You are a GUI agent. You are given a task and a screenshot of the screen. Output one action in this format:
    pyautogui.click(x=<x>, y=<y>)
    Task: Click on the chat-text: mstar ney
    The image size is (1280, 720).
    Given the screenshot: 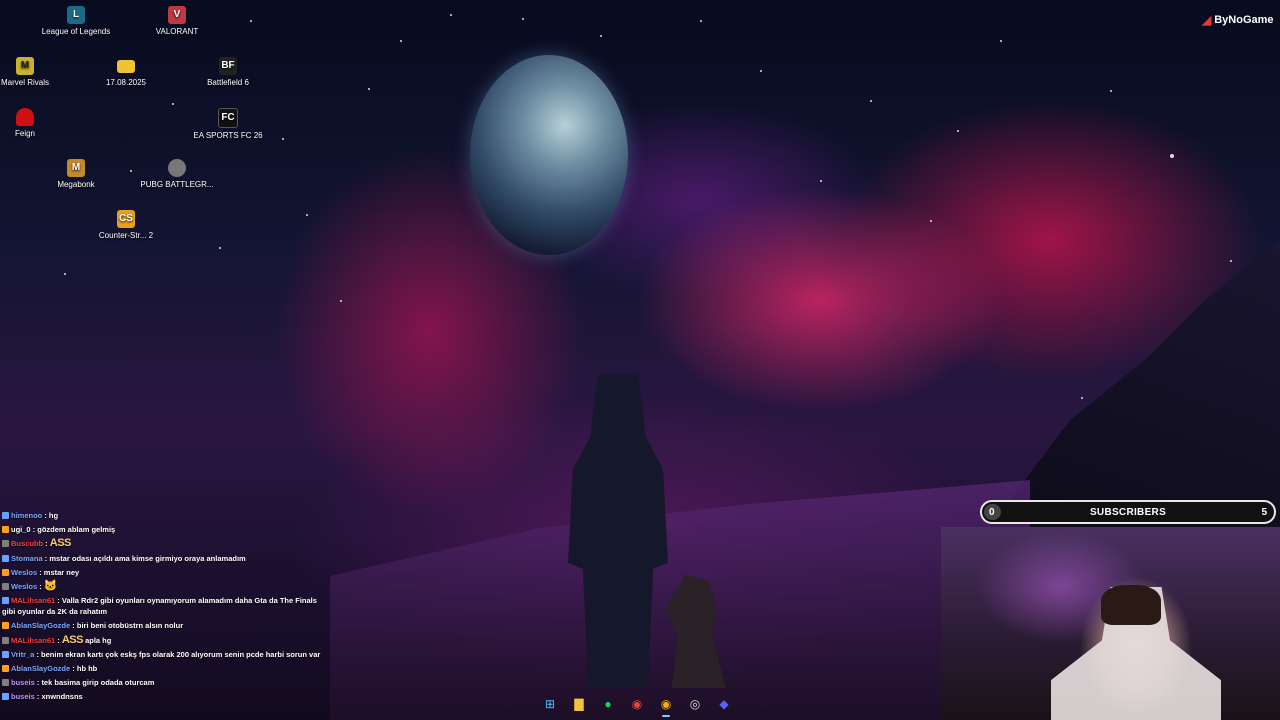 What is the action you would take?
    pyautogui.click(x=61, y=572)
    